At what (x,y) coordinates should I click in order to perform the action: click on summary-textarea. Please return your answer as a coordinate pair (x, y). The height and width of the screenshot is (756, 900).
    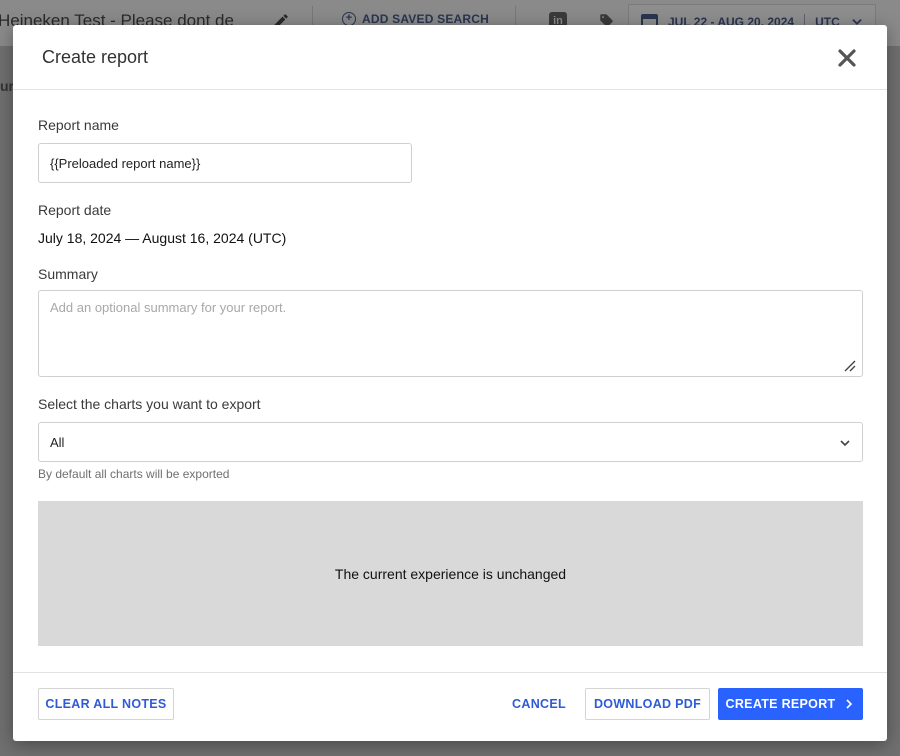
    Looking at the image, I should click on (450, 333).